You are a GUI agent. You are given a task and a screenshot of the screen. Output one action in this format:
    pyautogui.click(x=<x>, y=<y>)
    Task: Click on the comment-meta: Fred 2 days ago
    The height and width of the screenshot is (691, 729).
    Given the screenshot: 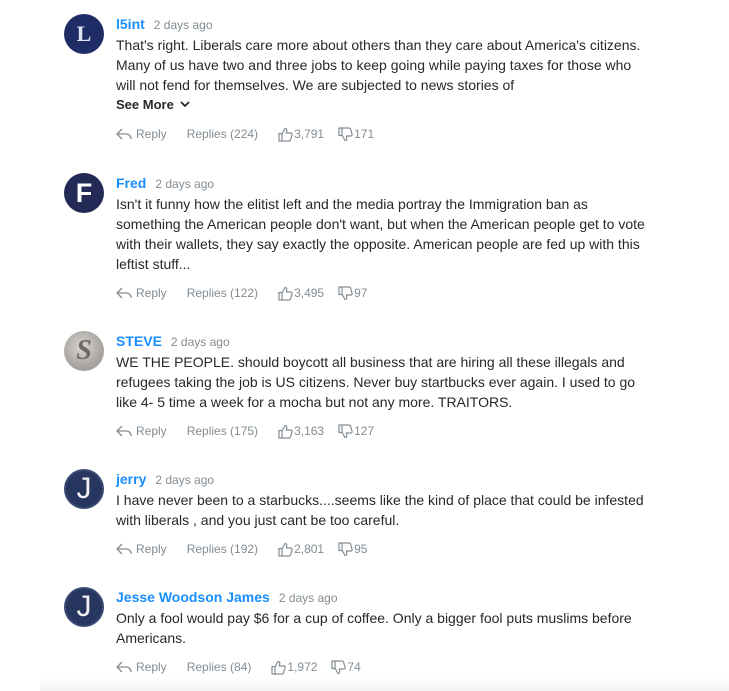 What is the action you would take?
    pyautogui.click(x=165, y=184)
    